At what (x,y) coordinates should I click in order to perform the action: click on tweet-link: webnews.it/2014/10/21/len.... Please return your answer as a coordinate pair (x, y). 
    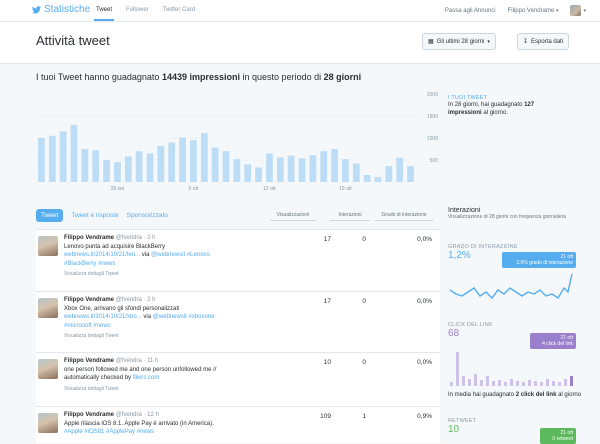
    Looking at the image, I should click on (102, 255).